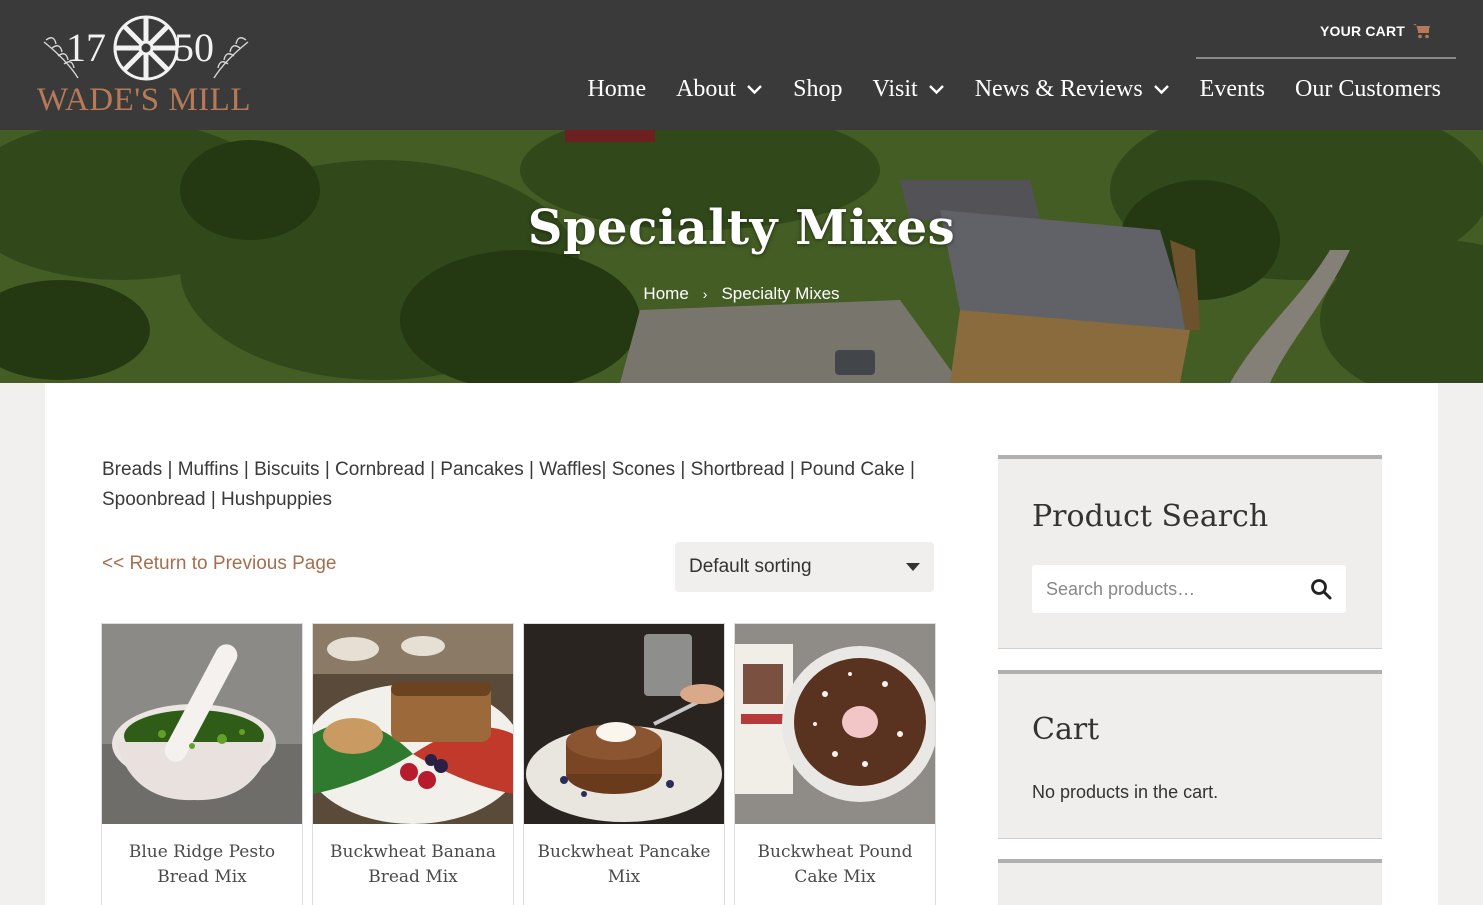 The width and height of the screenshot is (1483, 905). Describe the element at coordinates (665, 294) in the screenshot. I see `breadcrumb-home: Home` at that location.